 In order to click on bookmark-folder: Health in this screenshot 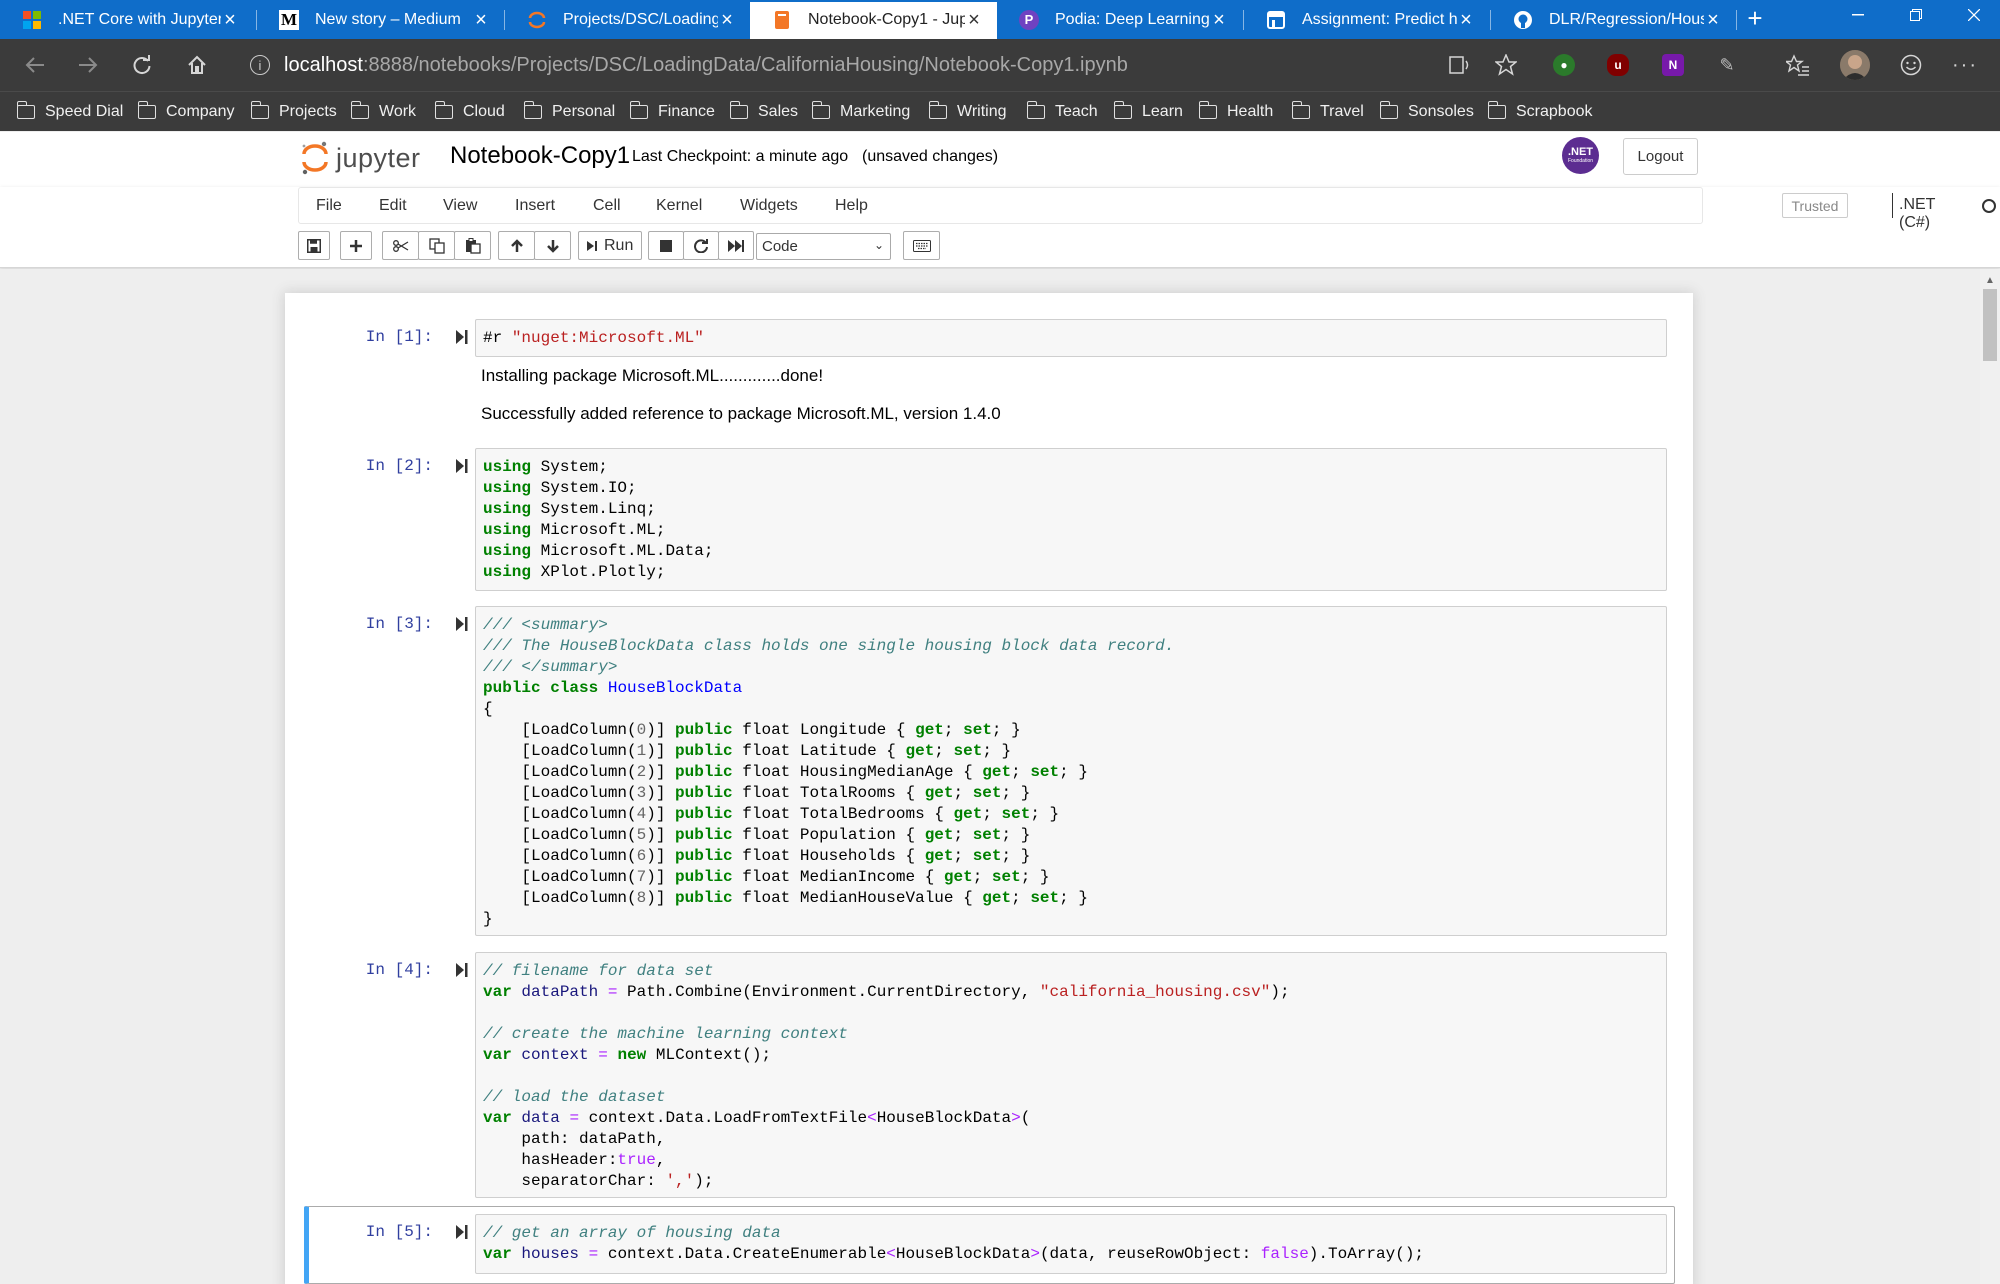, I will do `click(1236, 112)`.